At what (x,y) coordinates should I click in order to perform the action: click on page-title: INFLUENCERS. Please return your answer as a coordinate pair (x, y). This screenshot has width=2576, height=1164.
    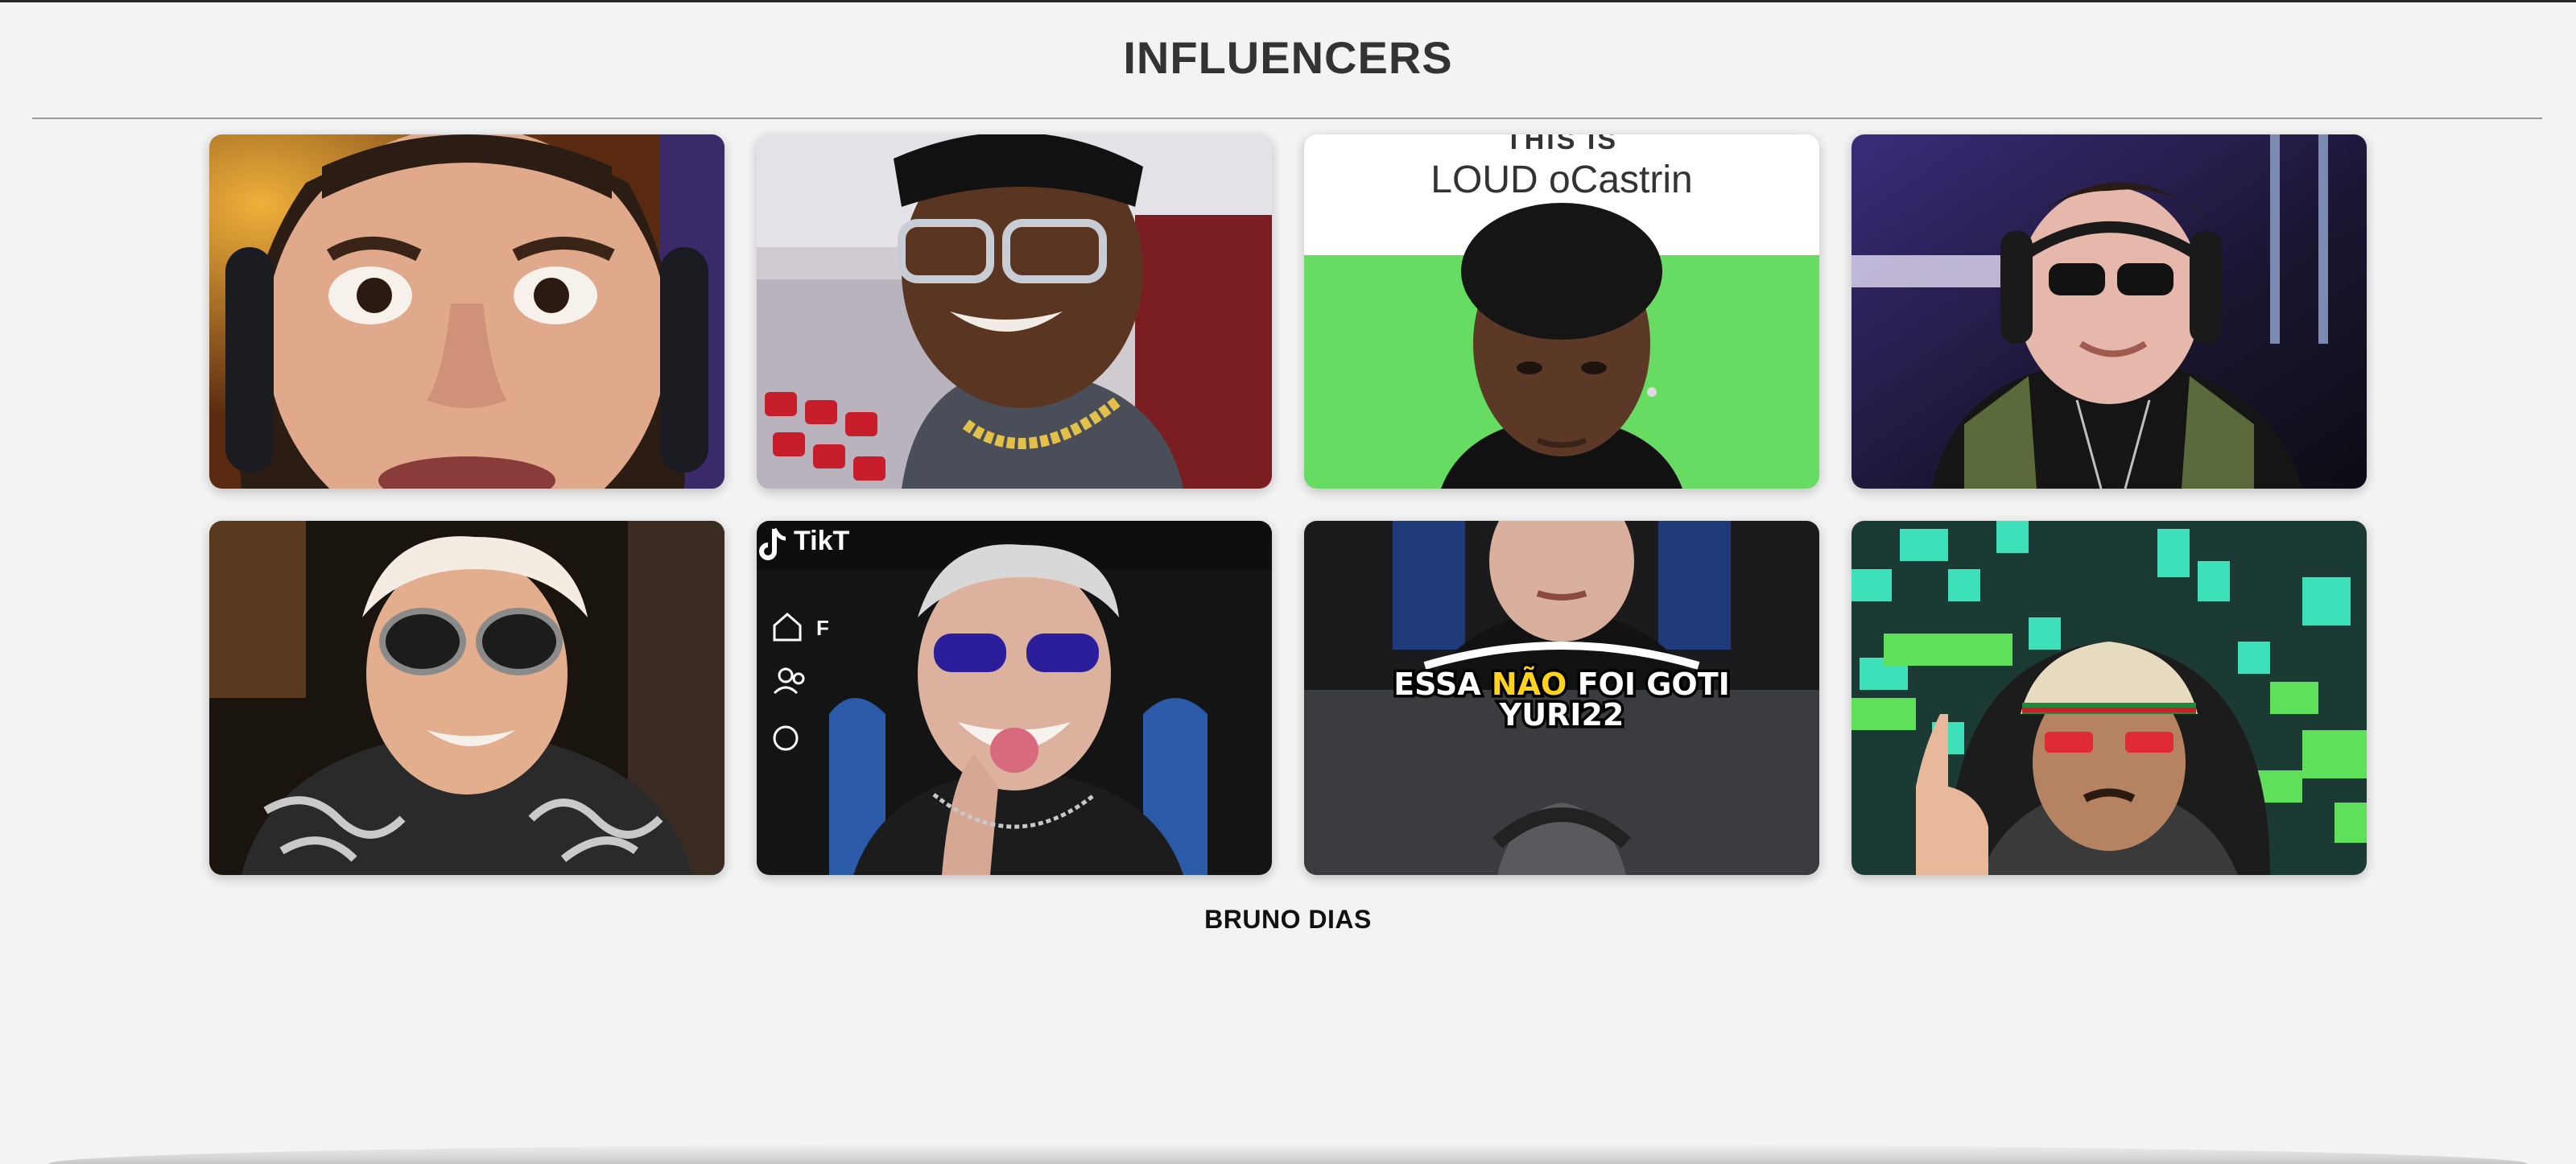
    Looking at the image, I should click on (1288, 58).